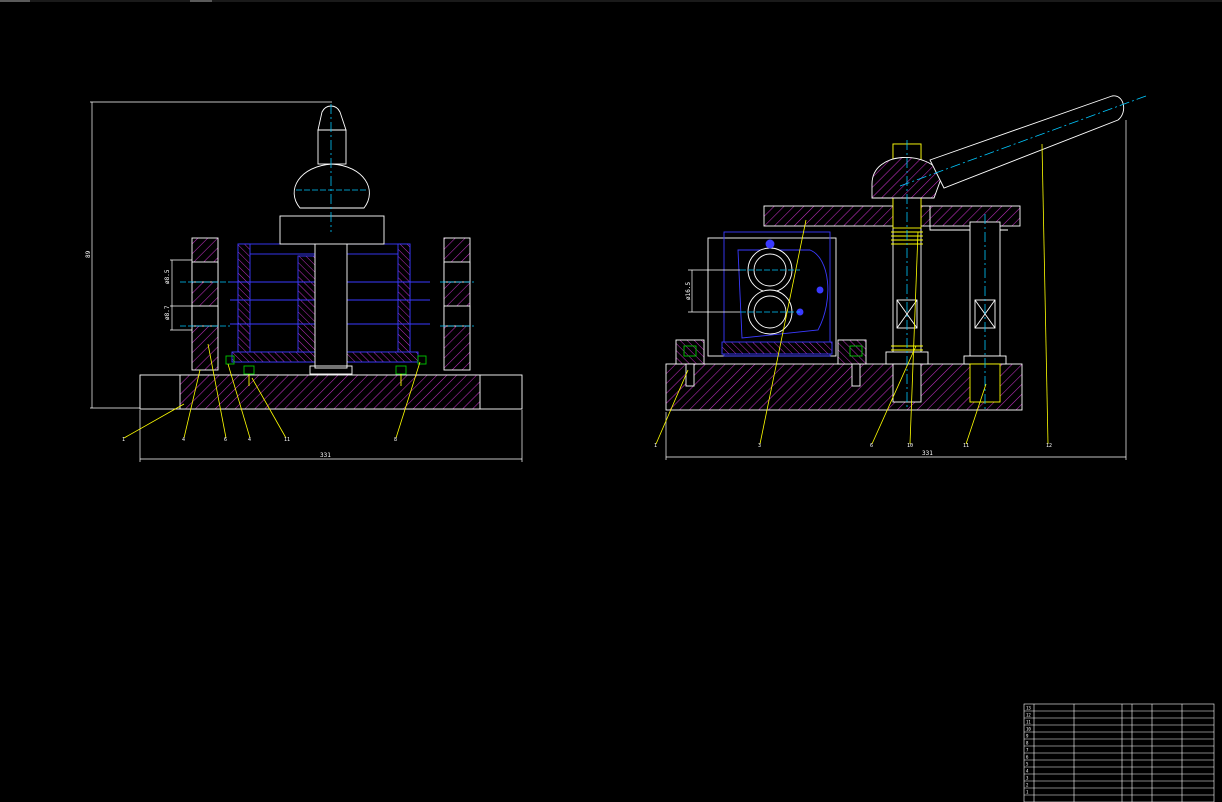 This screenshot has width=1222, height=802. What do you see at coordinates (205, 304) in the screenshot?
I see `front-side-block-left` at bounding box center [205, 304].